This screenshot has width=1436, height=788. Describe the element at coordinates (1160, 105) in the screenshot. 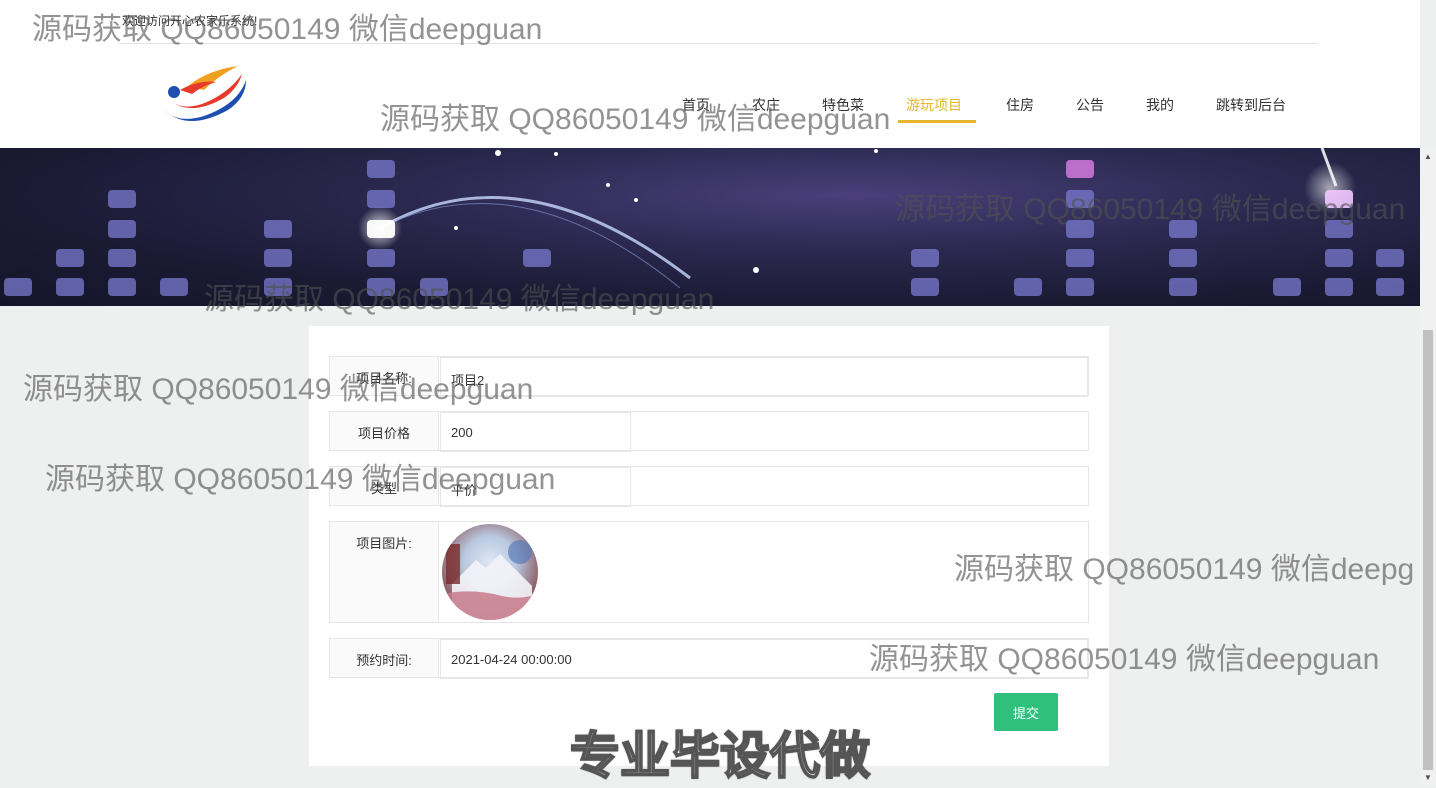

I see `nav-item-mine: 我的` at that location.